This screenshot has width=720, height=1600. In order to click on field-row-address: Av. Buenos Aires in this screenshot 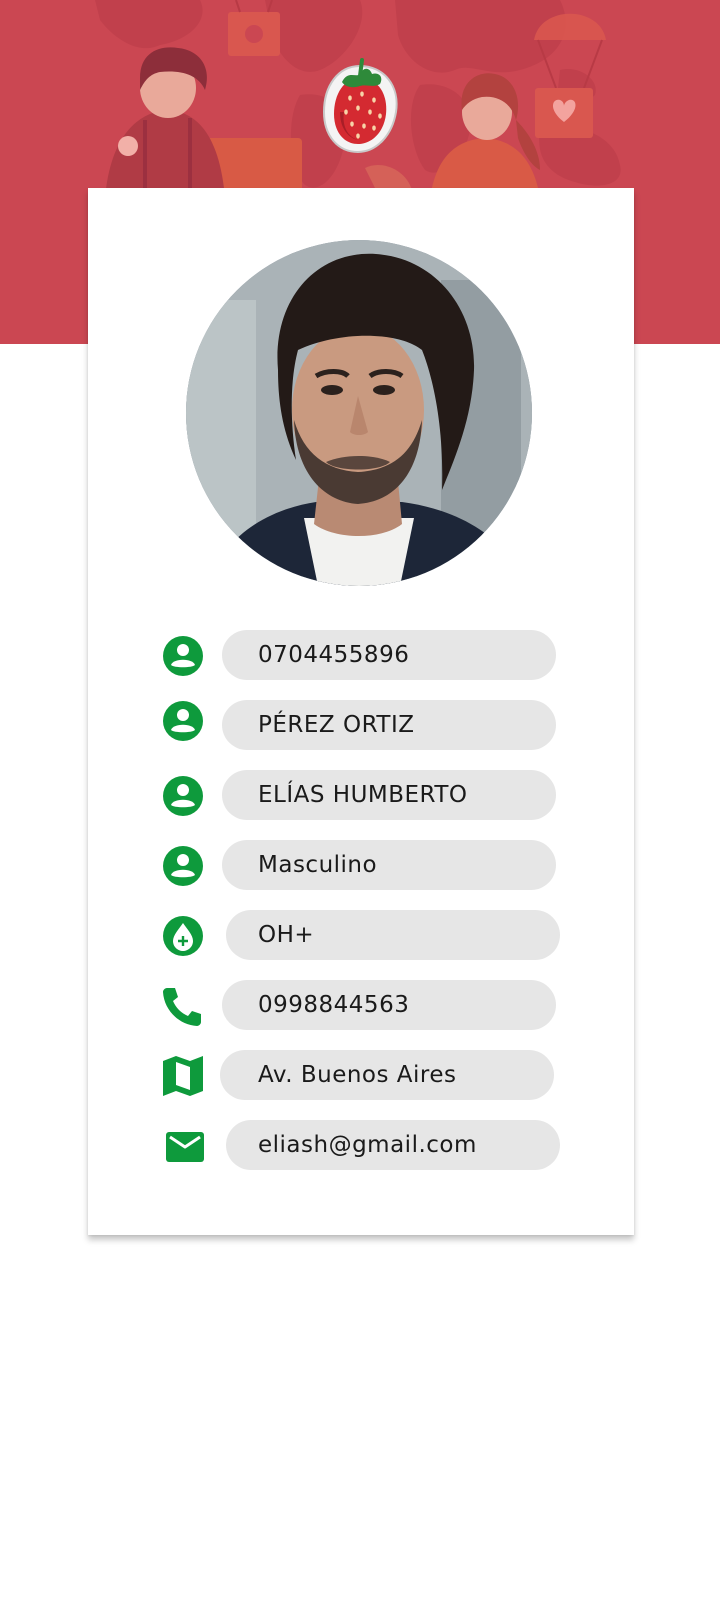, I will do `click(362, 1075)`.